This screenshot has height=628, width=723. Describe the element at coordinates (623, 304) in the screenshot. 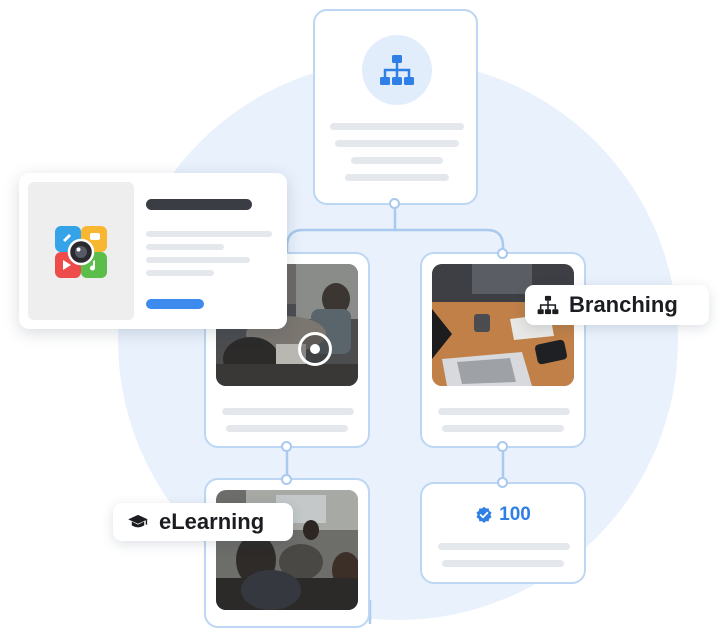

I see `branching-label-text: Branching` at that location.